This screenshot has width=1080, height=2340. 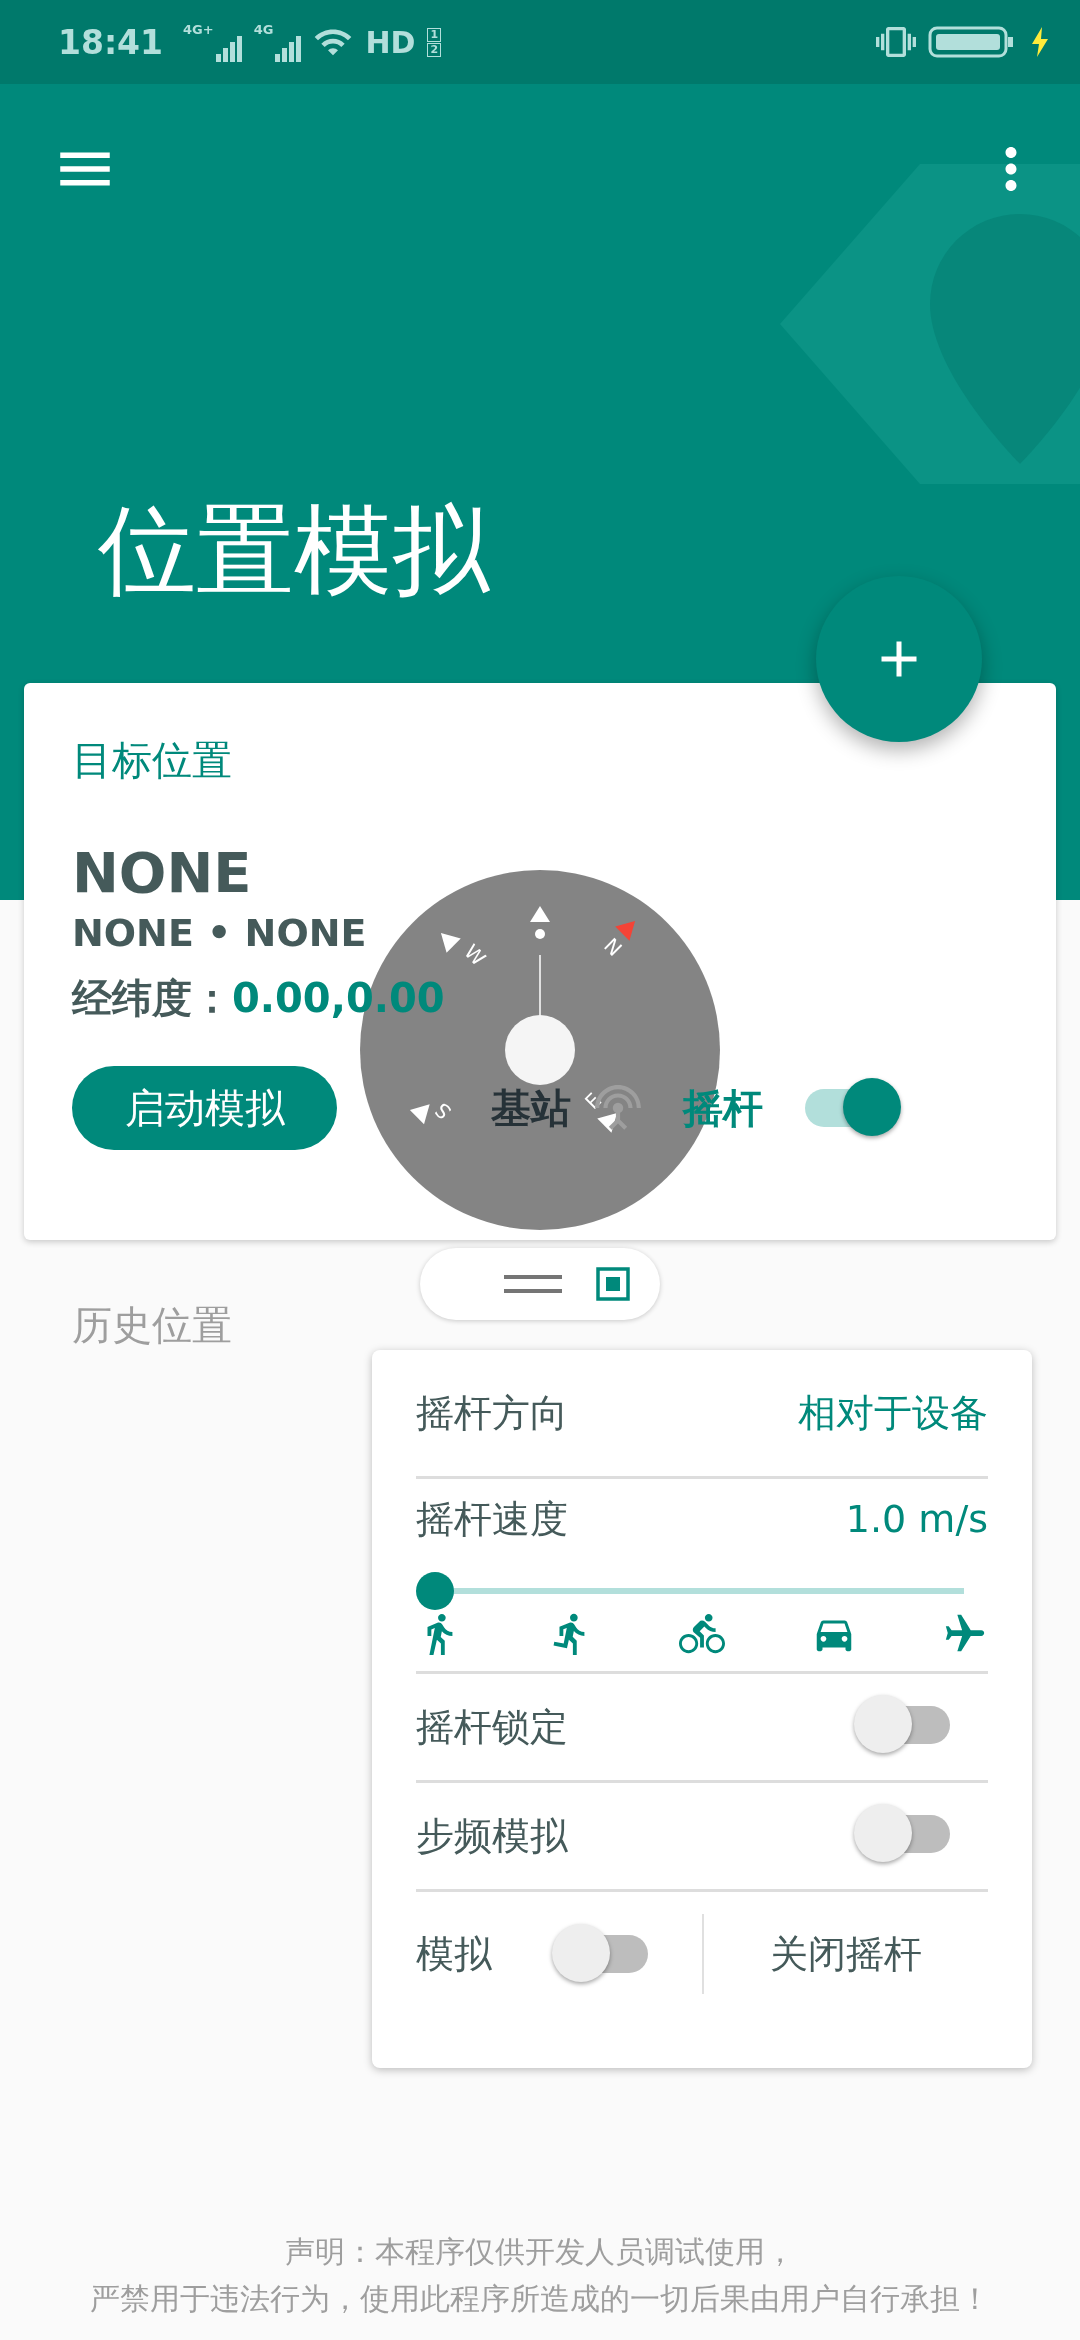 What do you see at coordinates (390, 42) in the screenshot?
I see `hd-label: HD` at bounding box center [390, 42].